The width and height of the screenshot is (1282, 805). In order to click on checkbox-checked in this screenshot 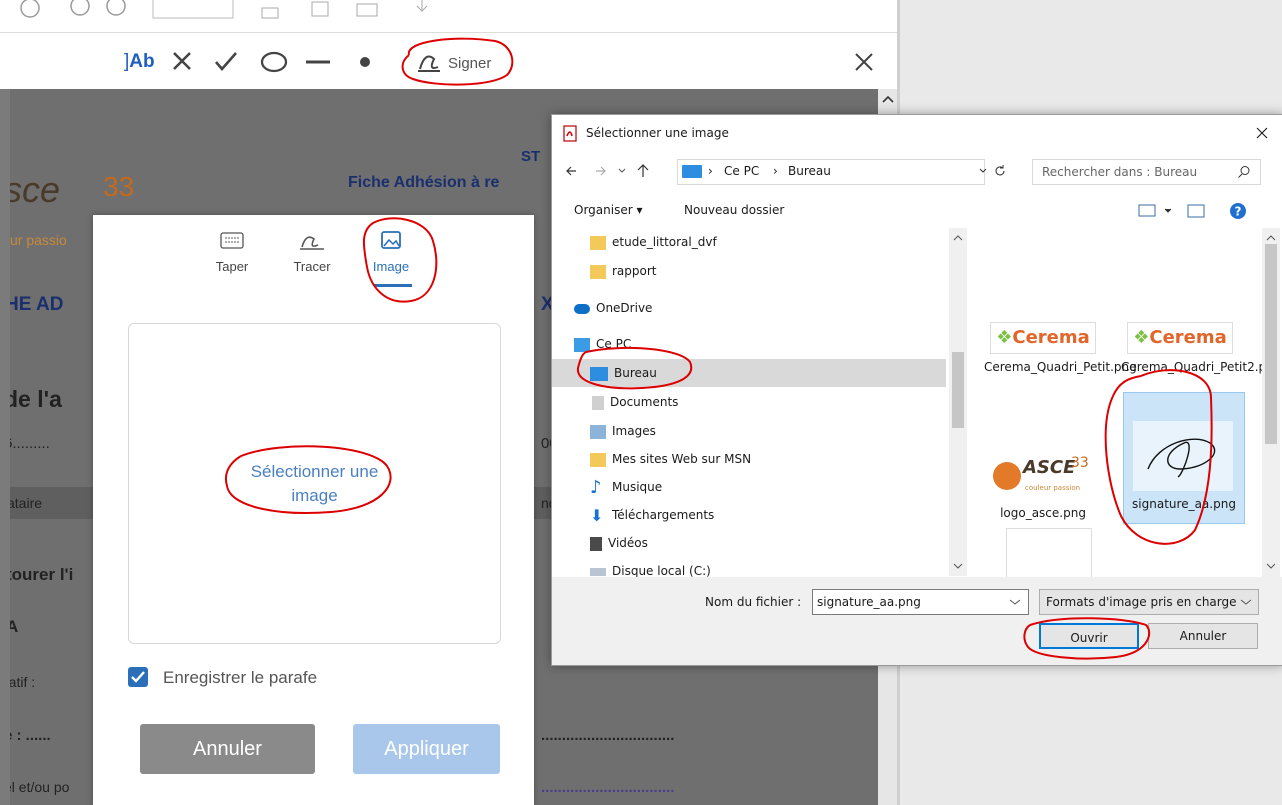, I will do `click(139, 678)`.